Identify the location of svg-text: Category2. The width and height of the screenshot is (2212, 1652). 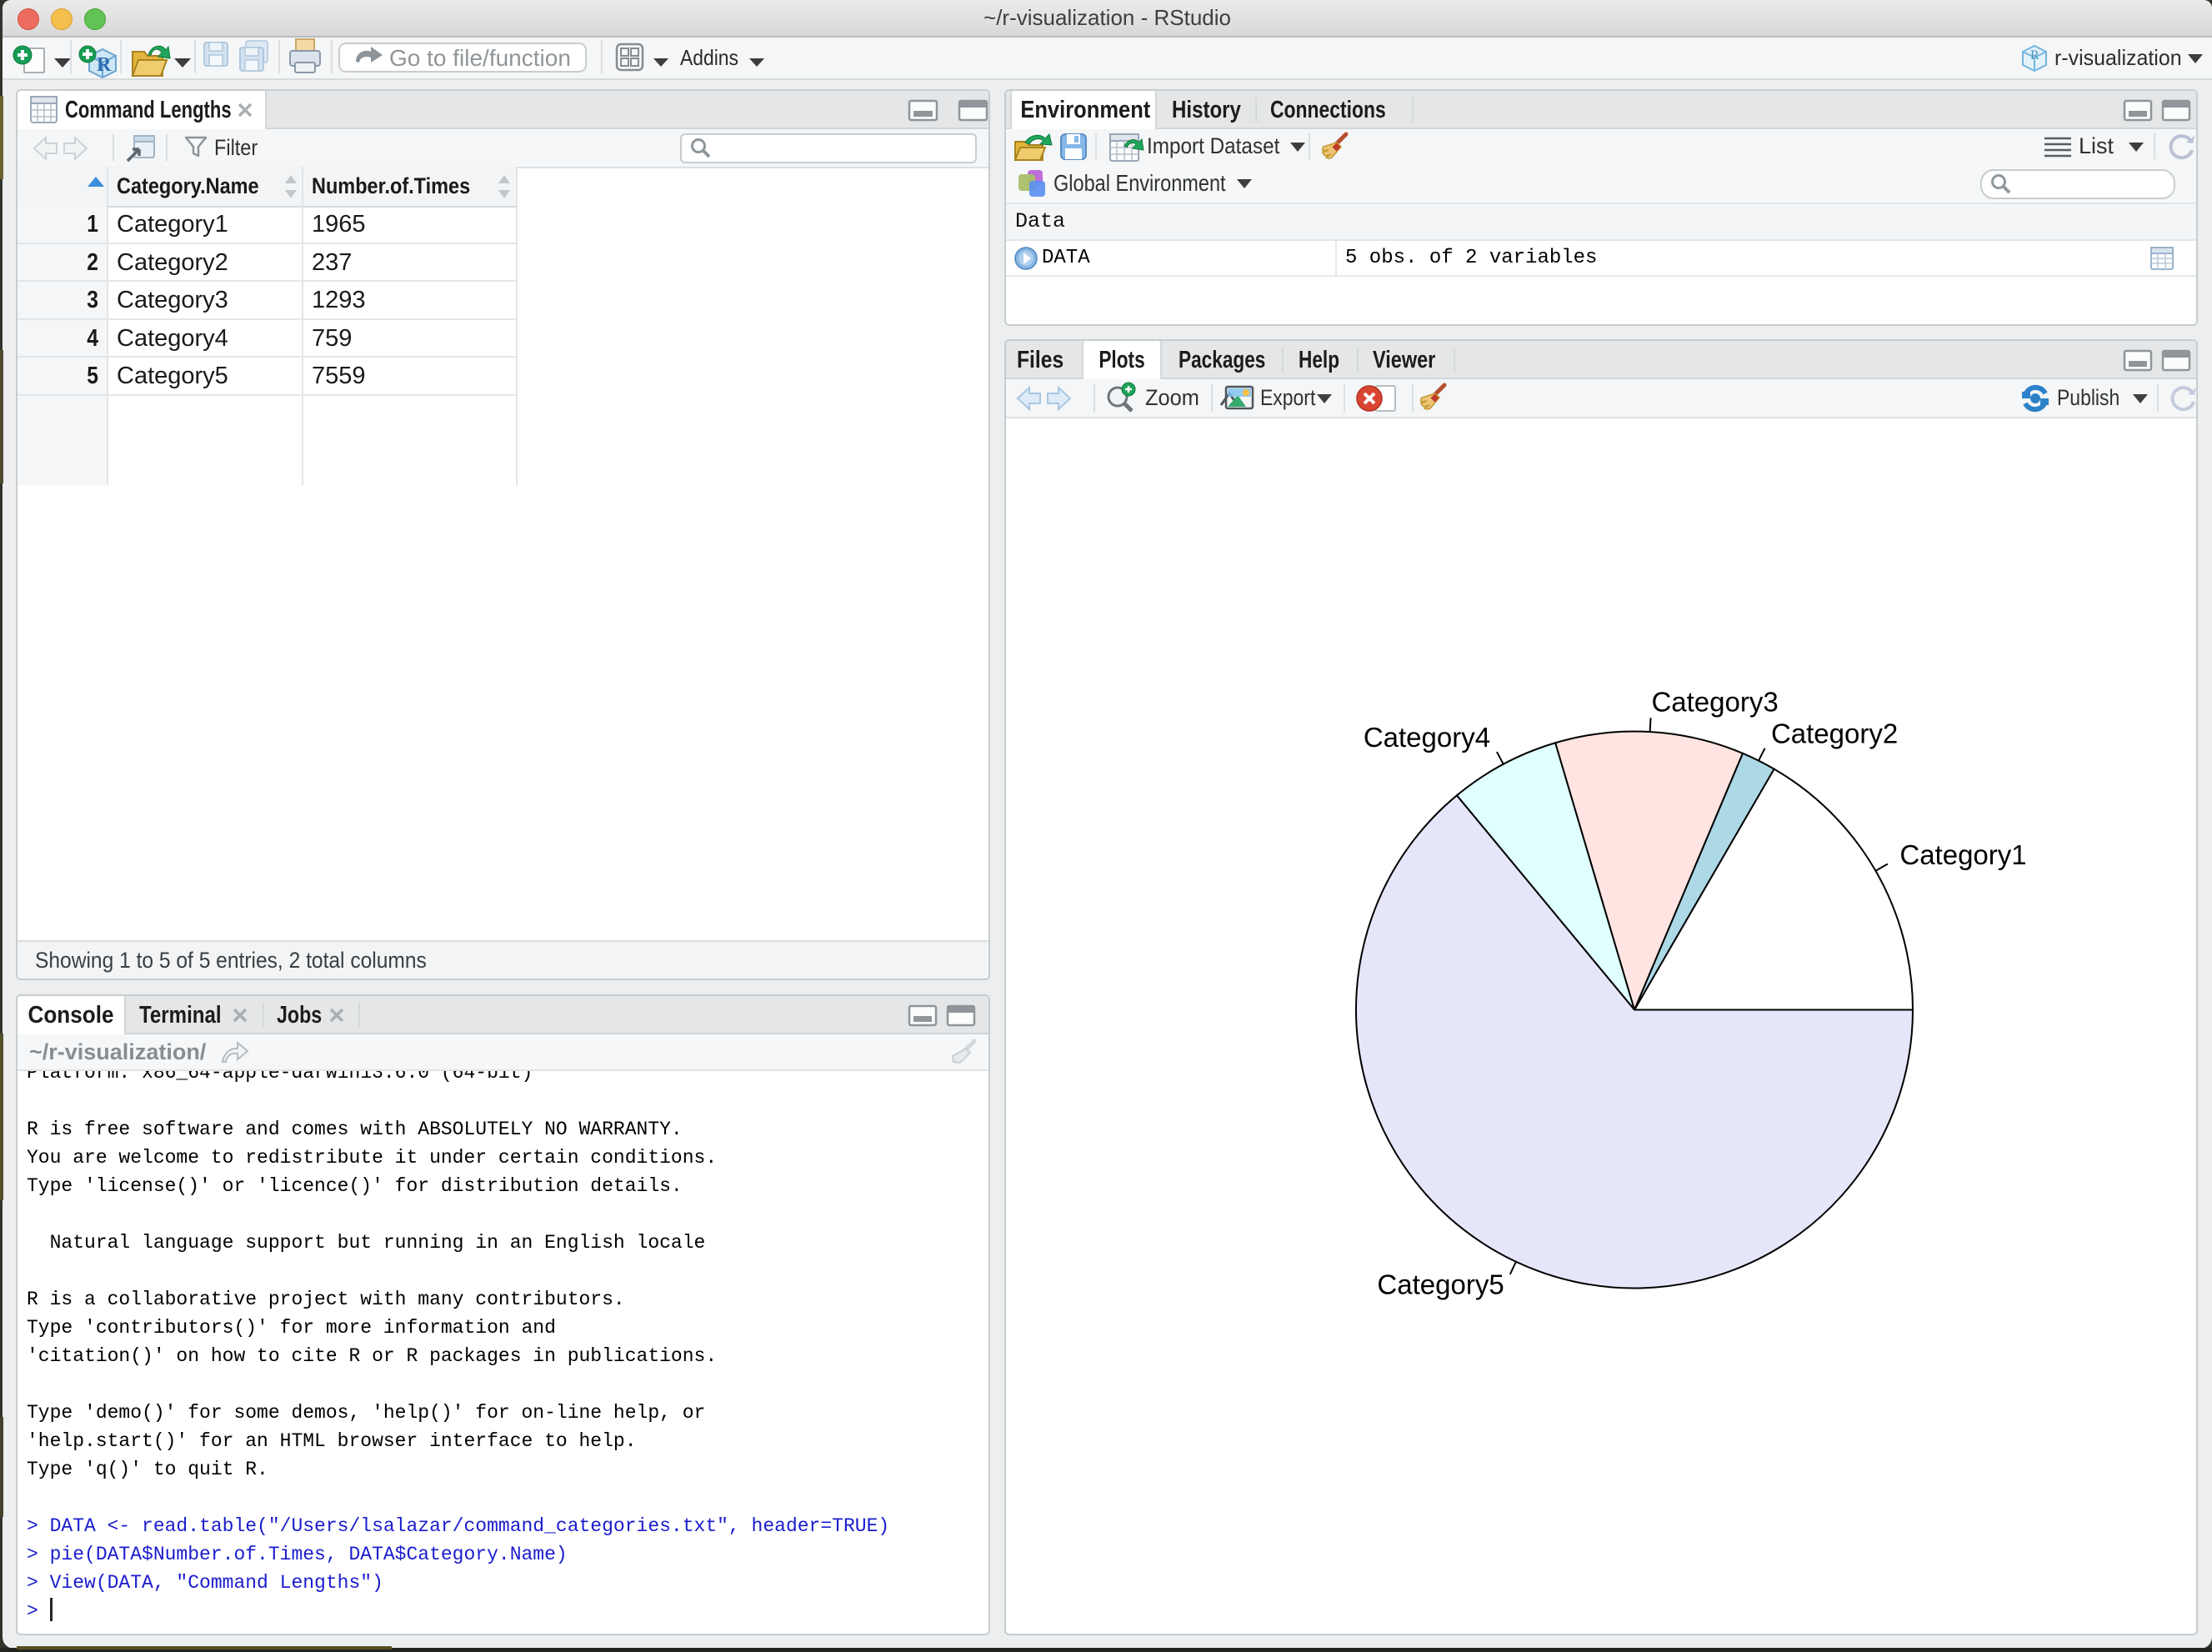
(1834, 733).